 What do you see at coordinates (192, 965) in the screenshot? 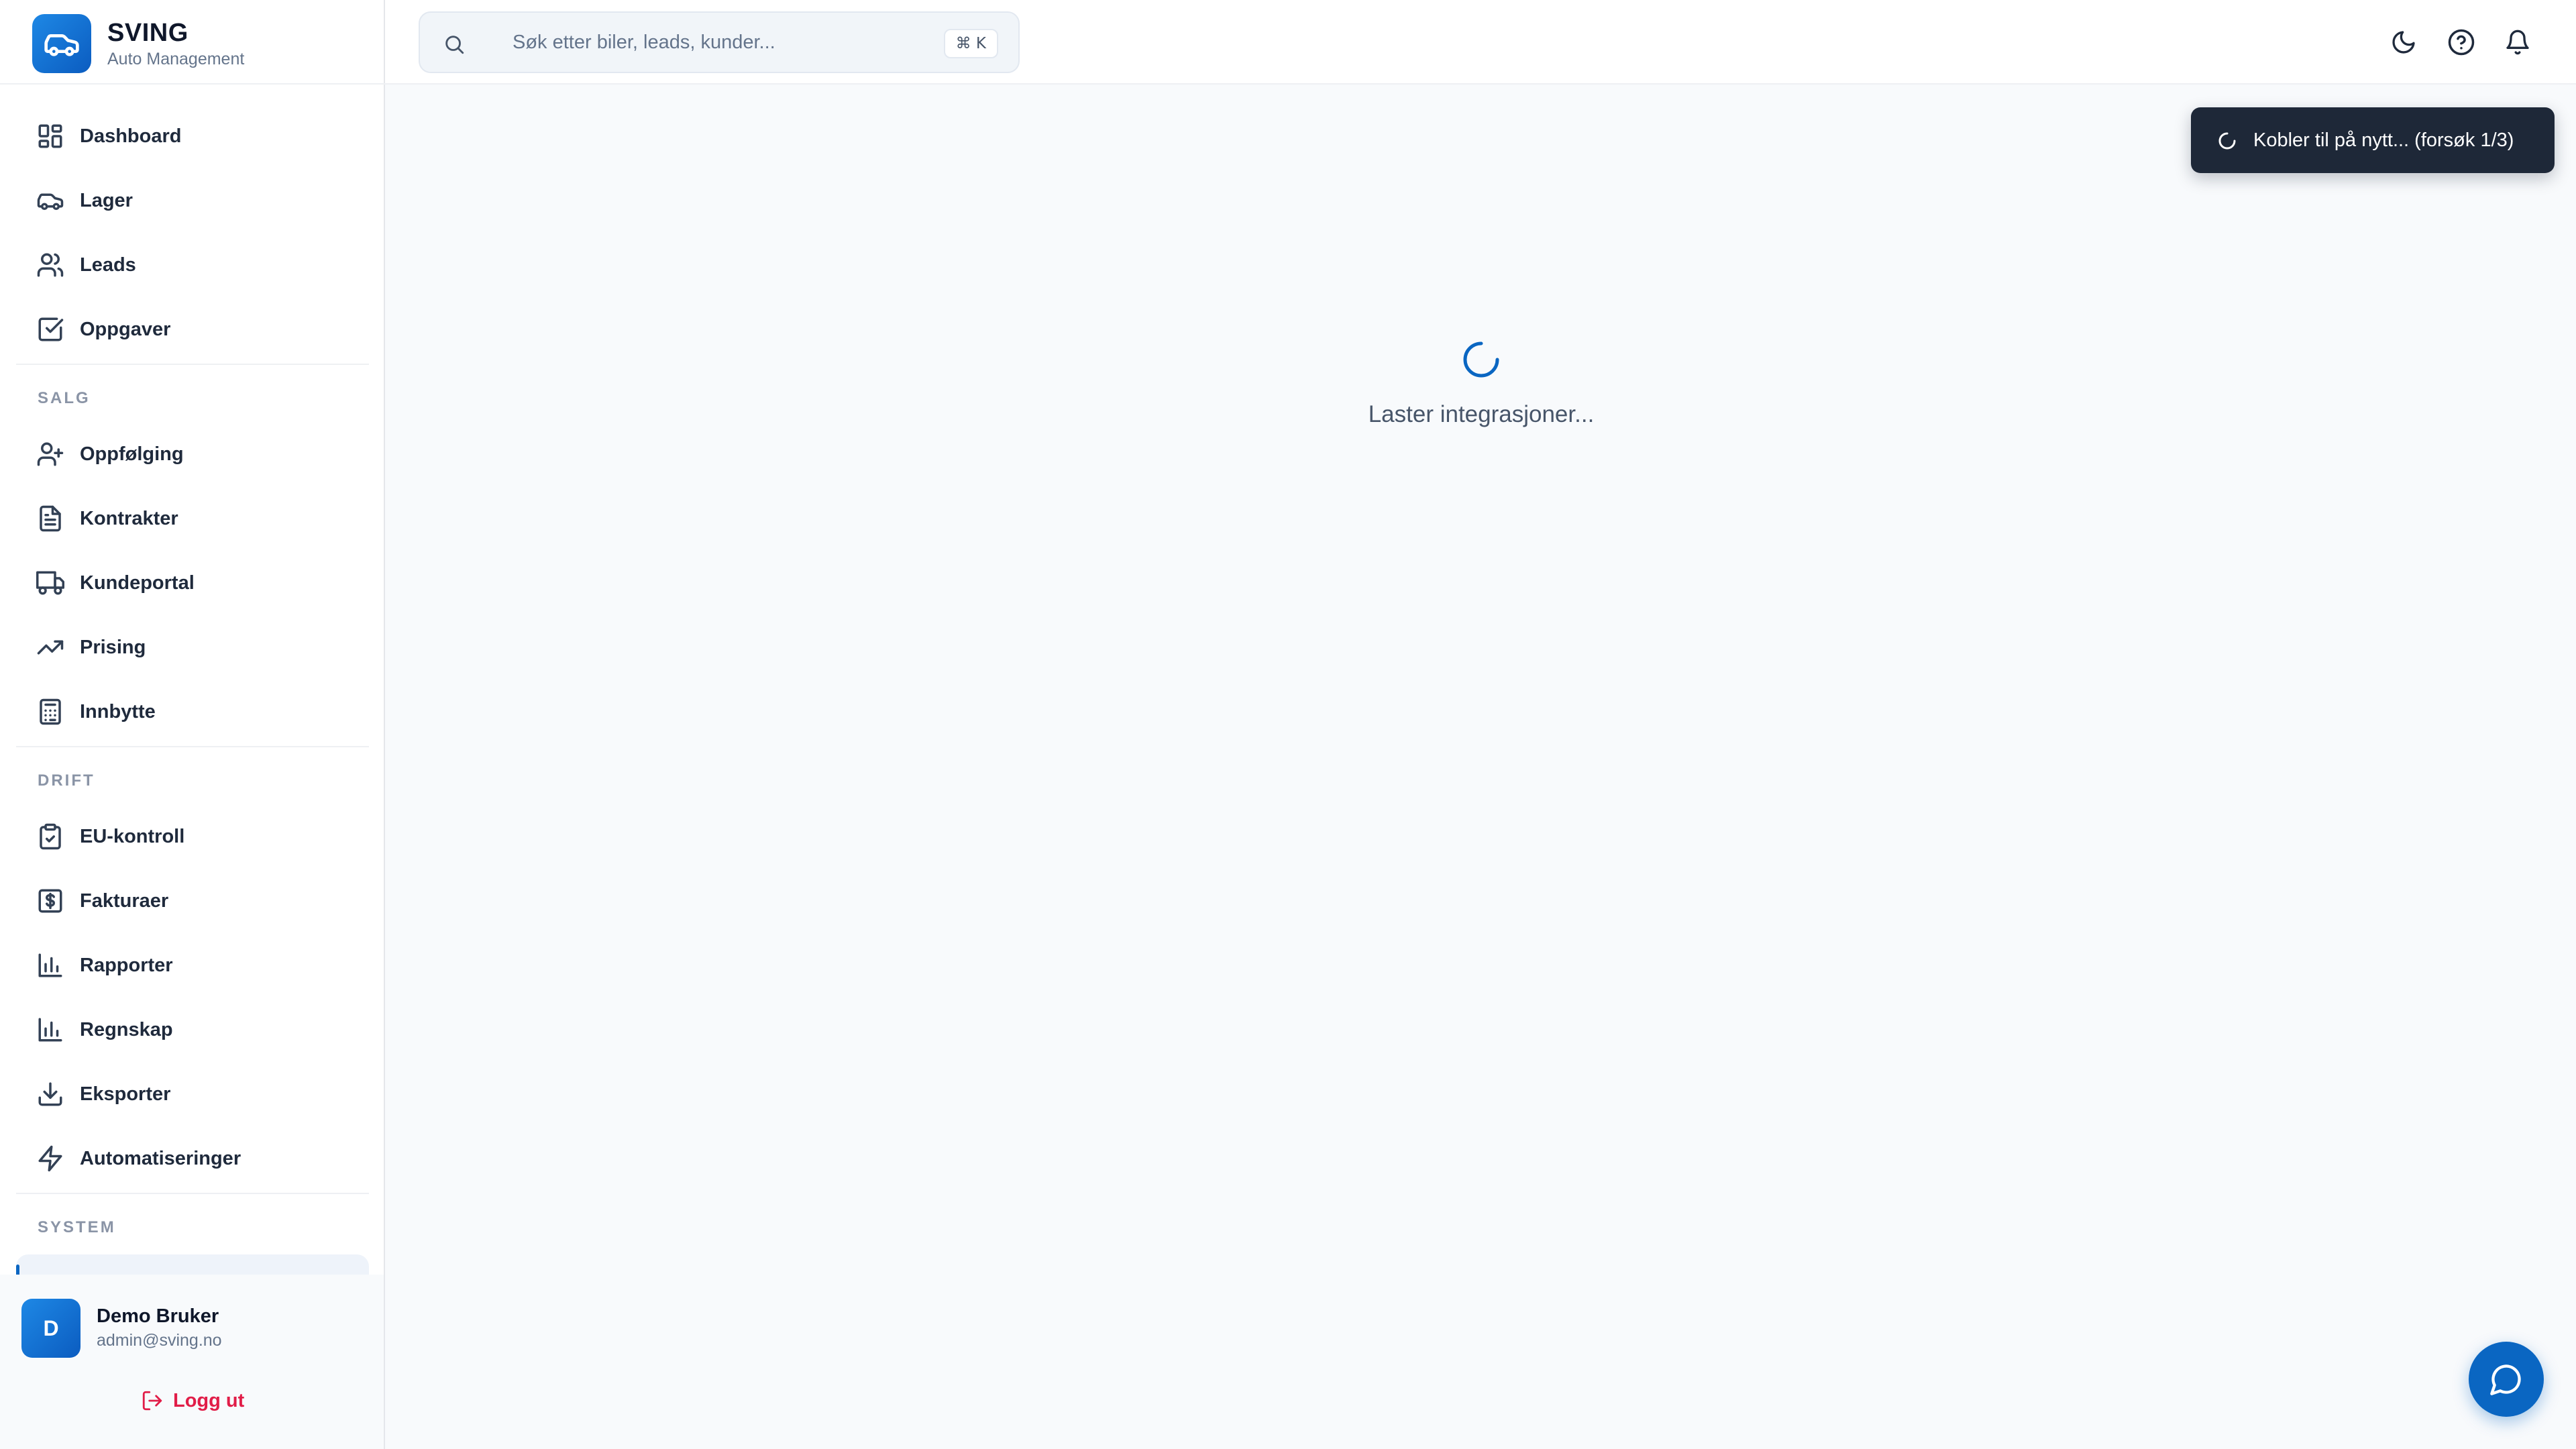
I see `sidebar-item-rapporter: Rapporter` at bounding box center [192, 965].